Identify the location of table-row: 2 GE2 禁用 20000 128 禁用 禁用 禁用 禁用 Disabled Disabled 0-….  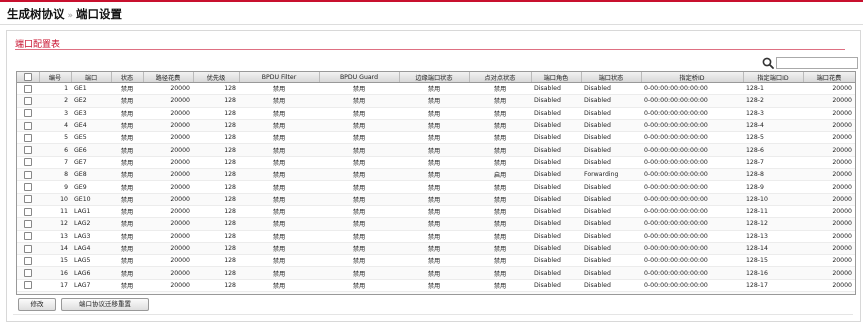
(436, 101).